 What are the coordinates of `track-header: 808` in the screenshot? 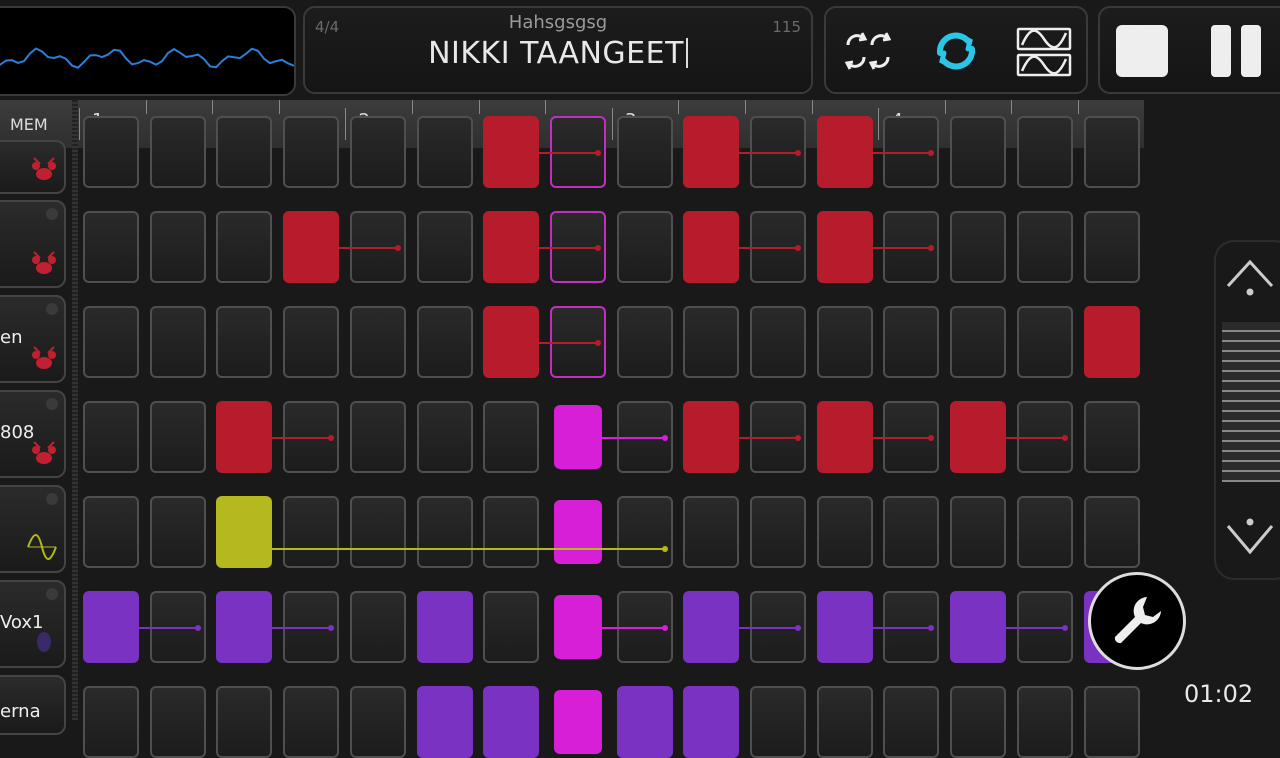 It's located at (33, 434).